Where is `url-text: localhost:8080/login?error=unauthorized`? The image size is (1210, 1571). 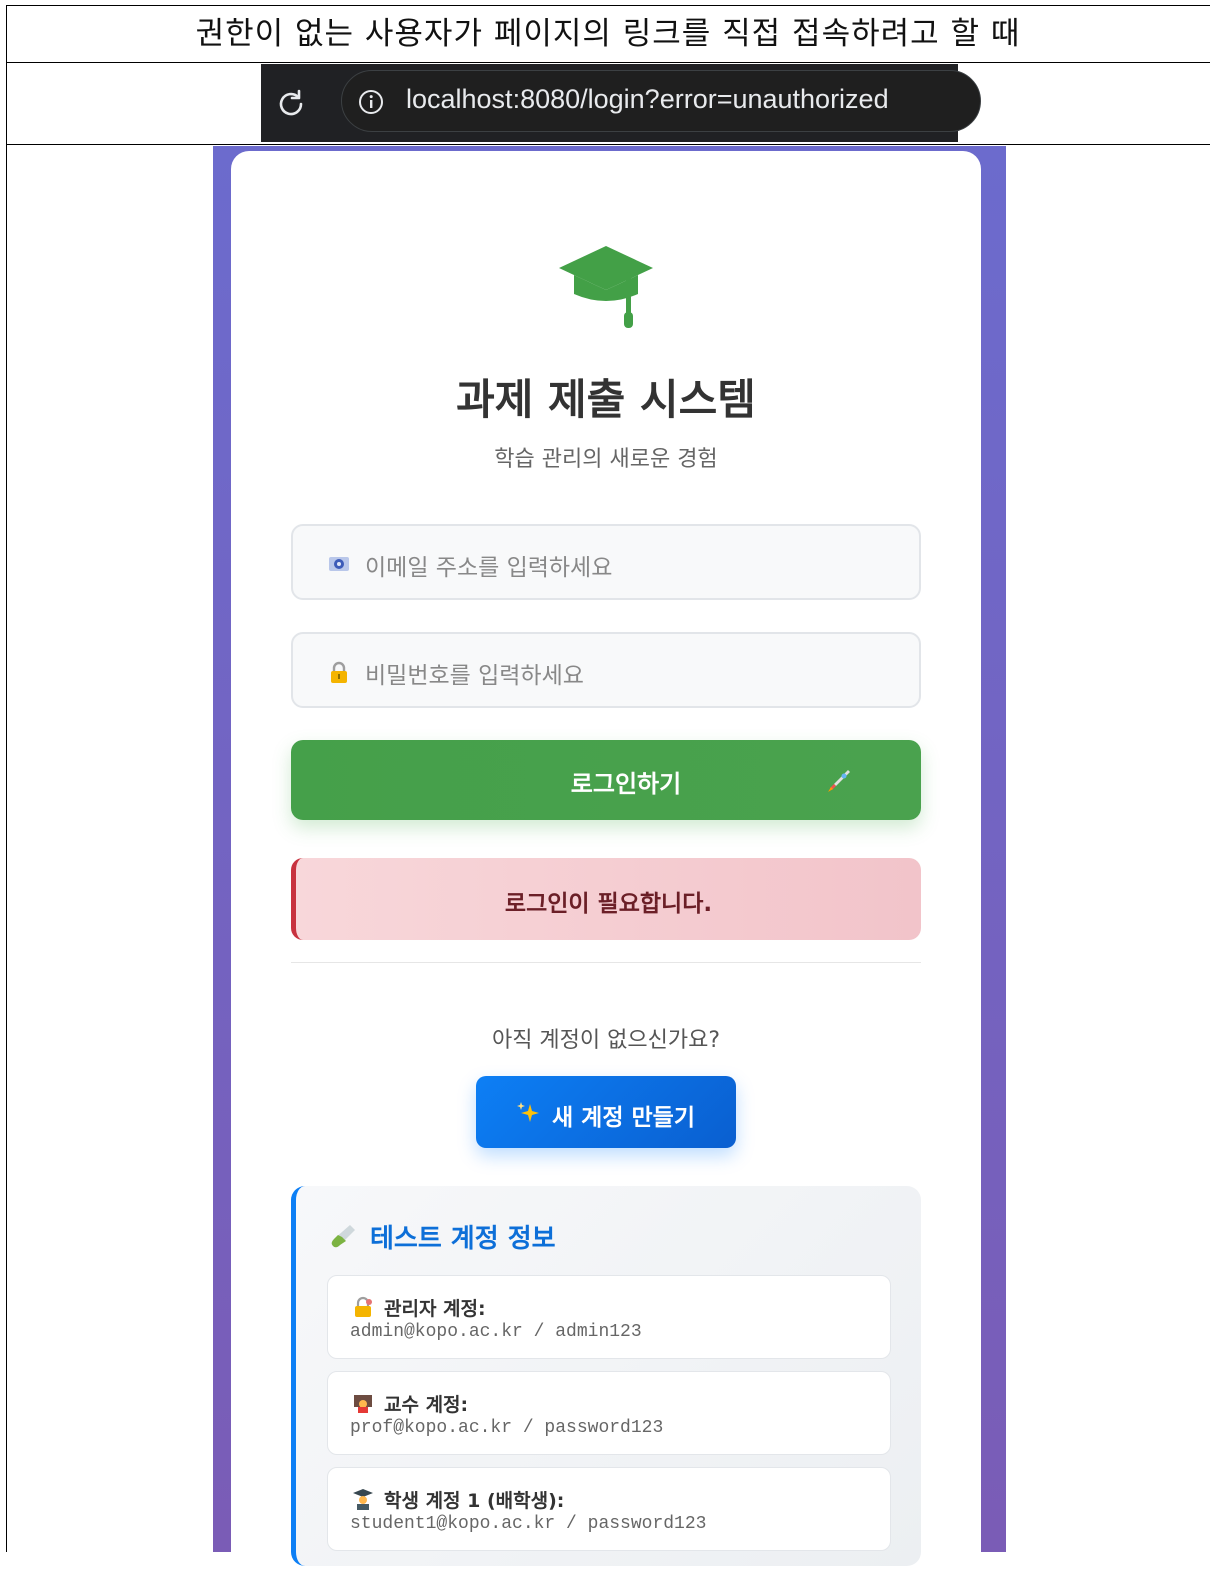
url-text: localhost:8080/login?error=unauthorized is located at coordinates (647, 99).